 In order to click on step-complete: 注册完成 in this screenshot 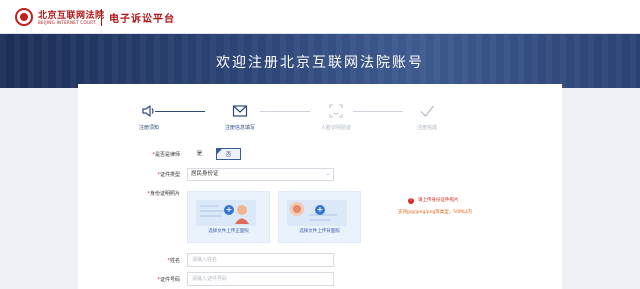, I will do `click(427, 116)`.